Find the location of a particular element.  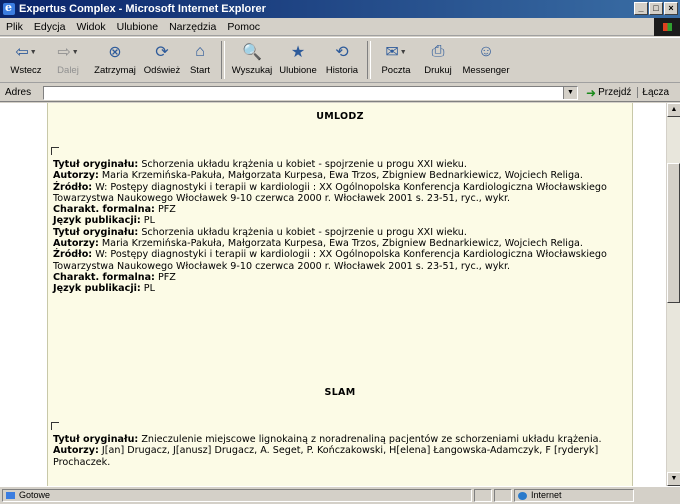

toolbar-label: Dalej is located at coordinates (68, 70).